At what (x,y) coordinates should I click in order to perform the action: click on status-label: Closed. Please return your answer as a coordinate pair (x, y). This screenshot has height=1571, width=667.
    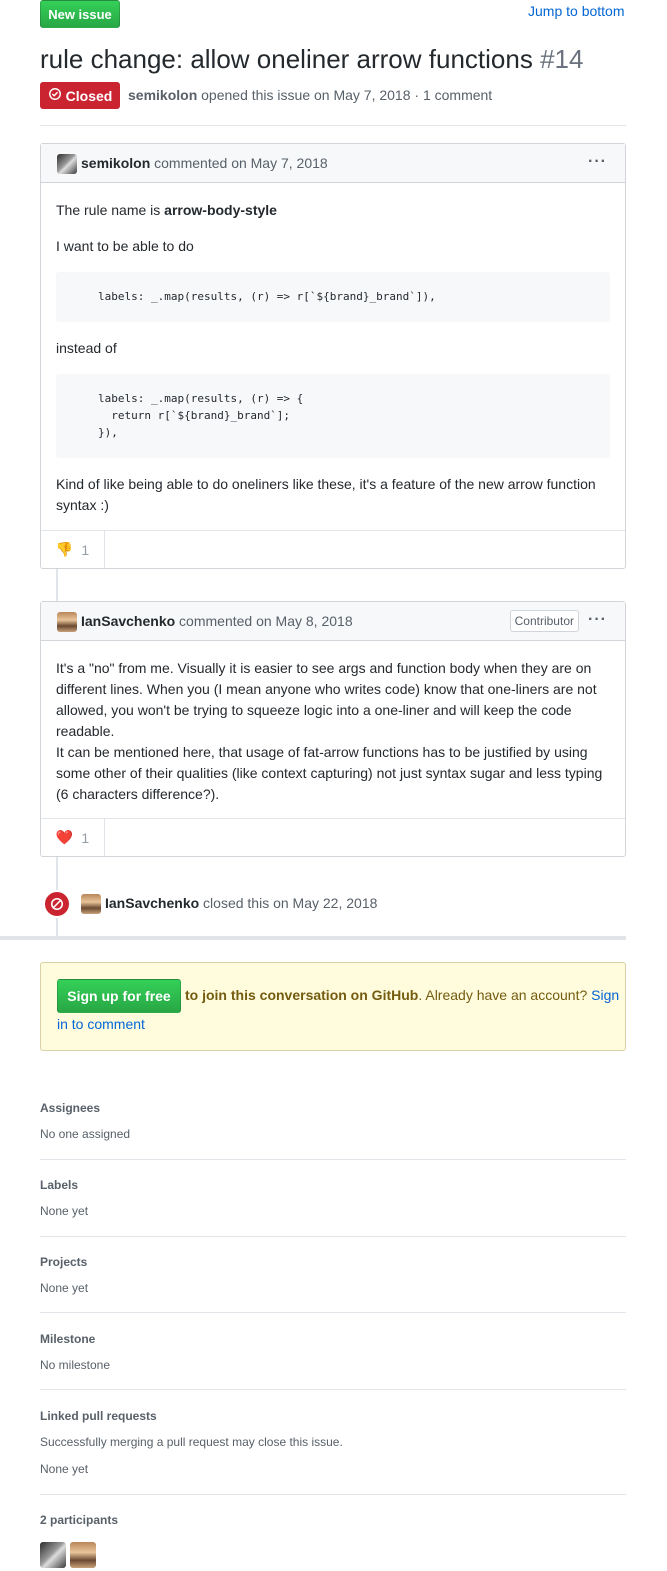
    Looking at the image, I should click on (89, 95).